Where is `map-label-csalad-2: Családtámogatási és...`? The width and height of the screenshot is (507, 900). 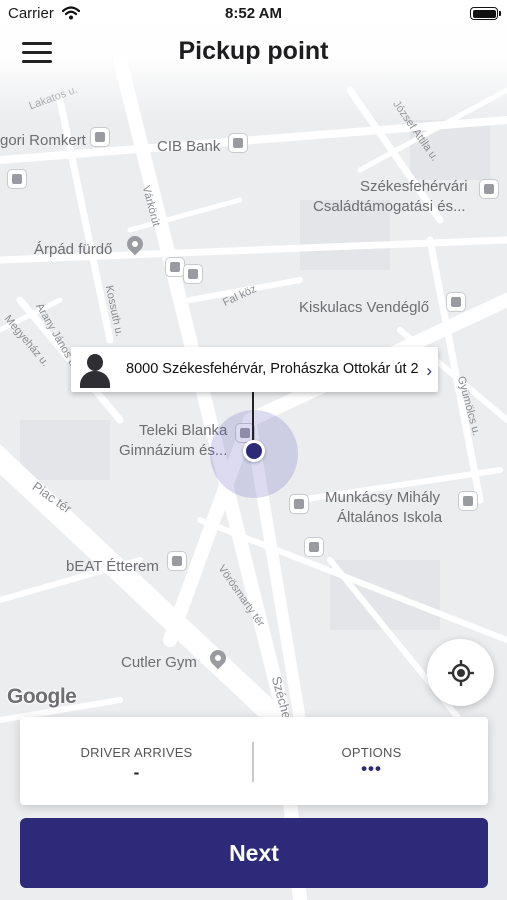
map-label-csalad-2: Családtámogatási és... is located at coordinates (389, 206).